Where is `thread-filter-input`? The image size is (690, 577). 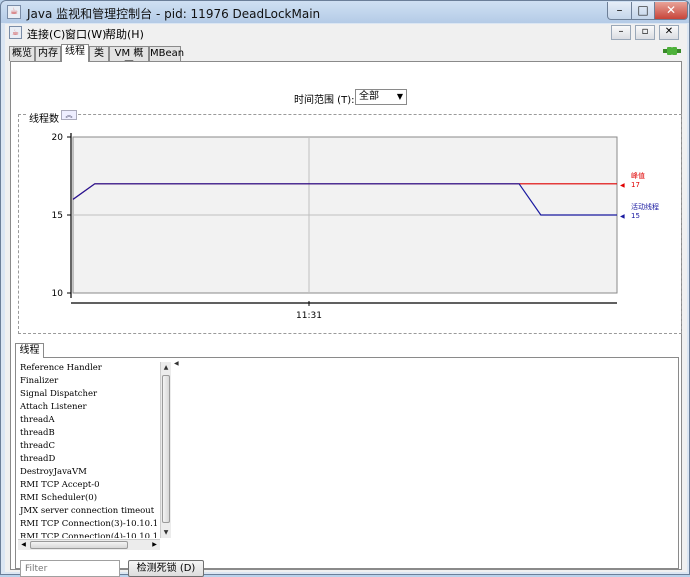 thread-filter-input is located at coordinates (70, 568).